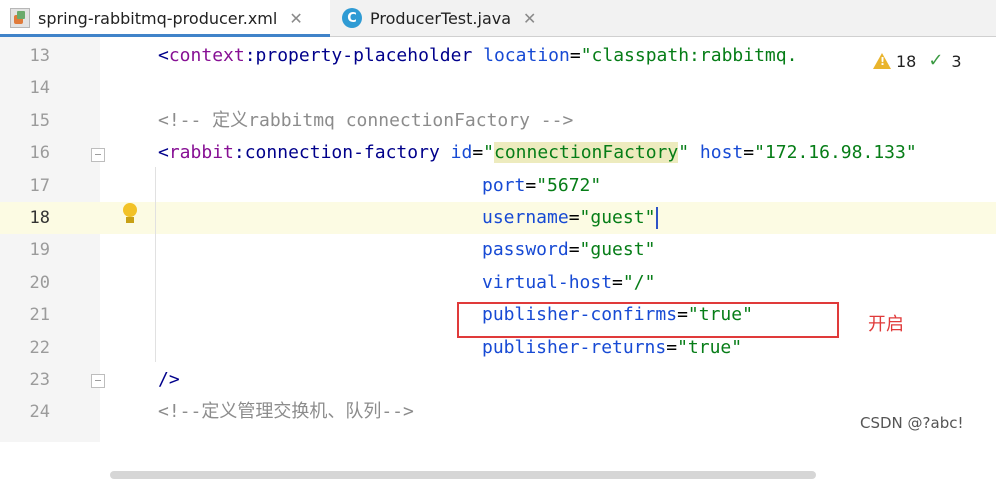 Image resolution: width=996 pixels, height=479 pixels. What do you see at coordinates (886, 324) in the screenshot?
I see `annotation-label: 开启` at bounding box center [886, 324].